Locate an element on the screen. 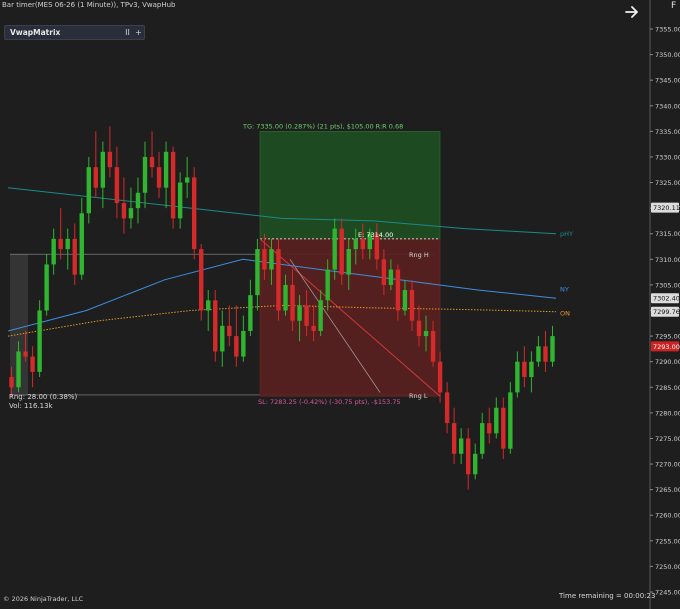 This screenshot has height=609, width=680. y-tick-label: 7305.00 is located at coordinates (667, 285).